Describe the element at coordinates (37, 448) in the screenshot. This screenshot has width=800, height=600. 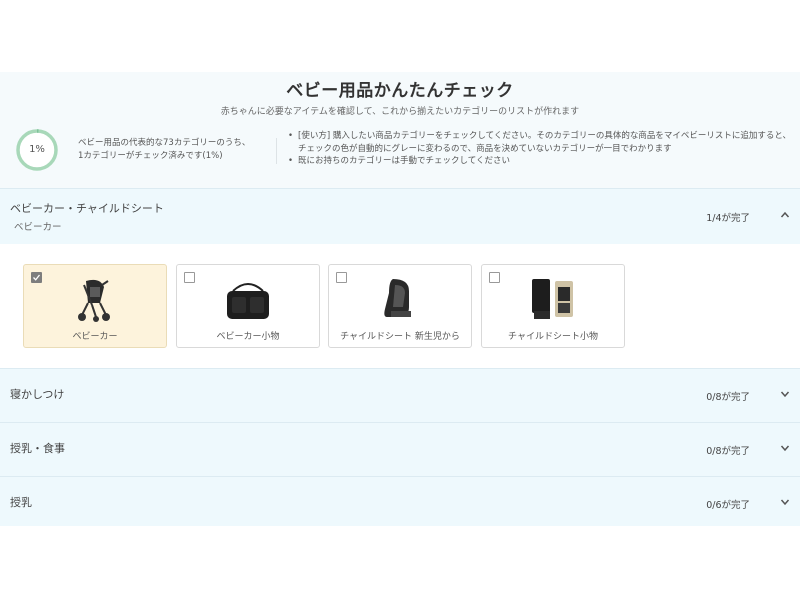
I see `section-title: 授乳・食事` at that location.